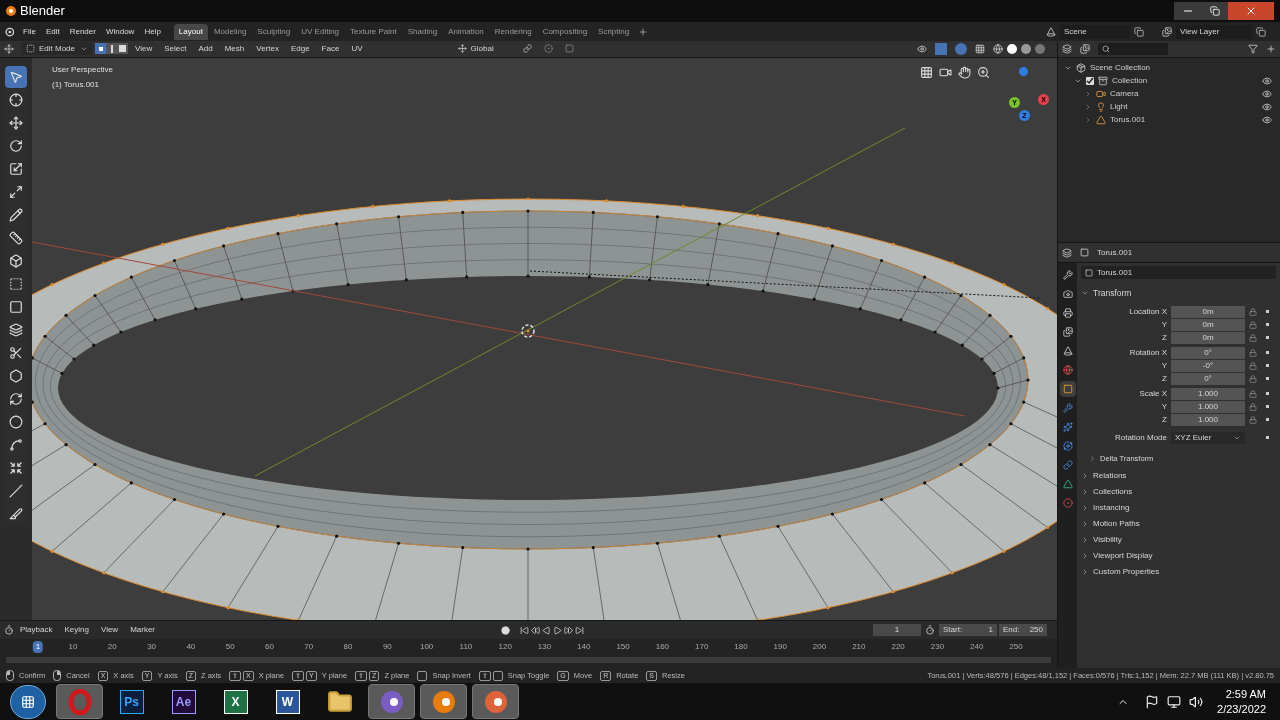 This screenshot has width=1280, height=720. What do you see at coordinates (1113, 492) in the screenshot?
I see `panel-title: Collections` at bounding box center [1113, 492].